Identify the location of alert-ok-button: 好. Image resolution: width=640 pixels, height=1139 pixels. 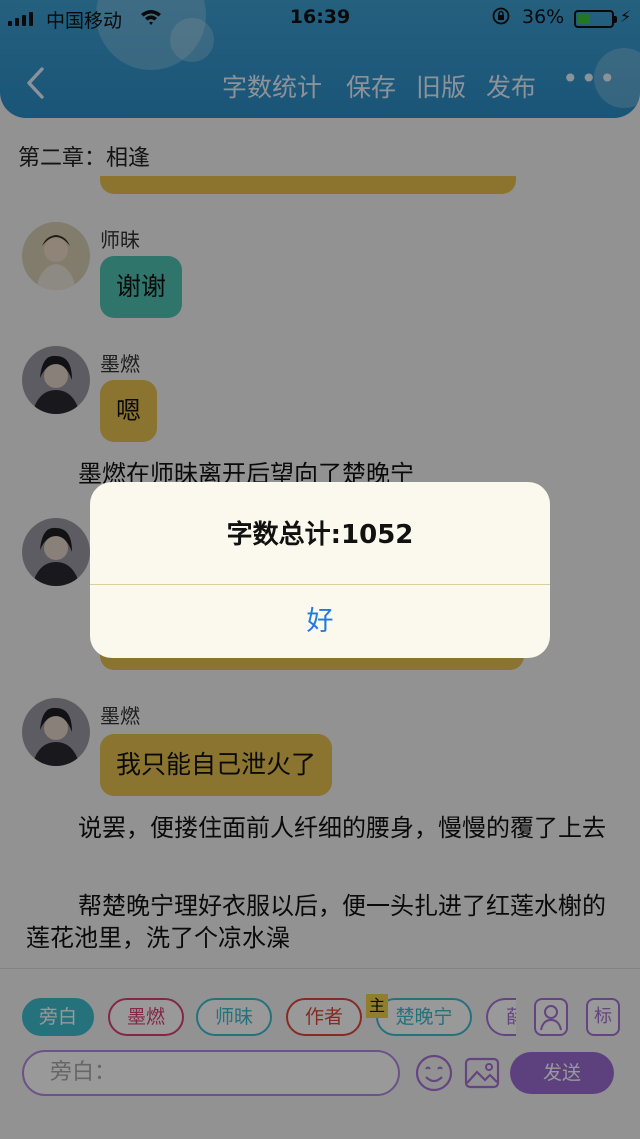
(320, 621).